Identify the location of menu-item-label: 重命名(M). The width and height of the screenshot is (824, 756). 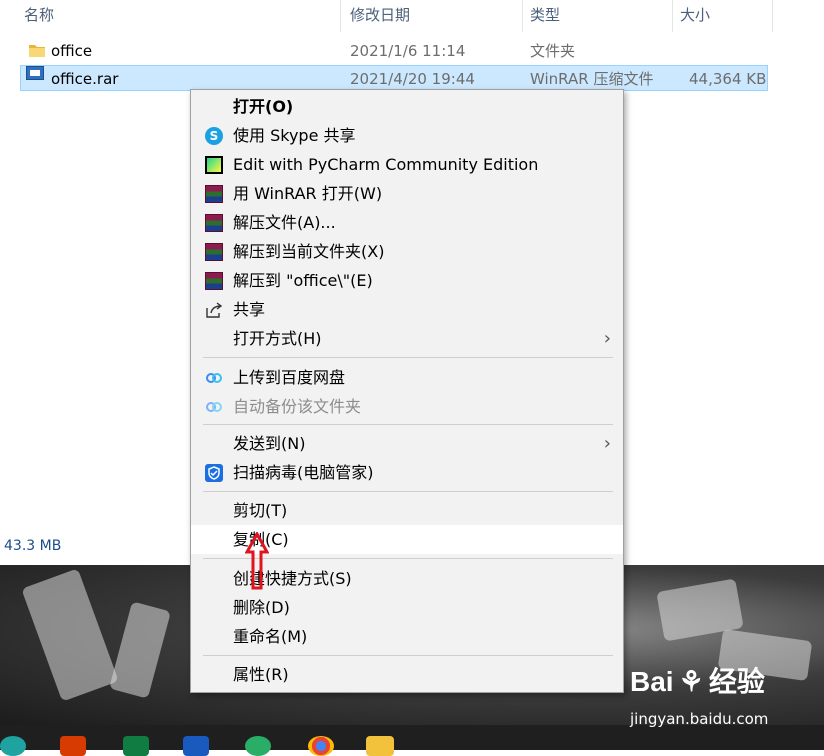
(270, 636).